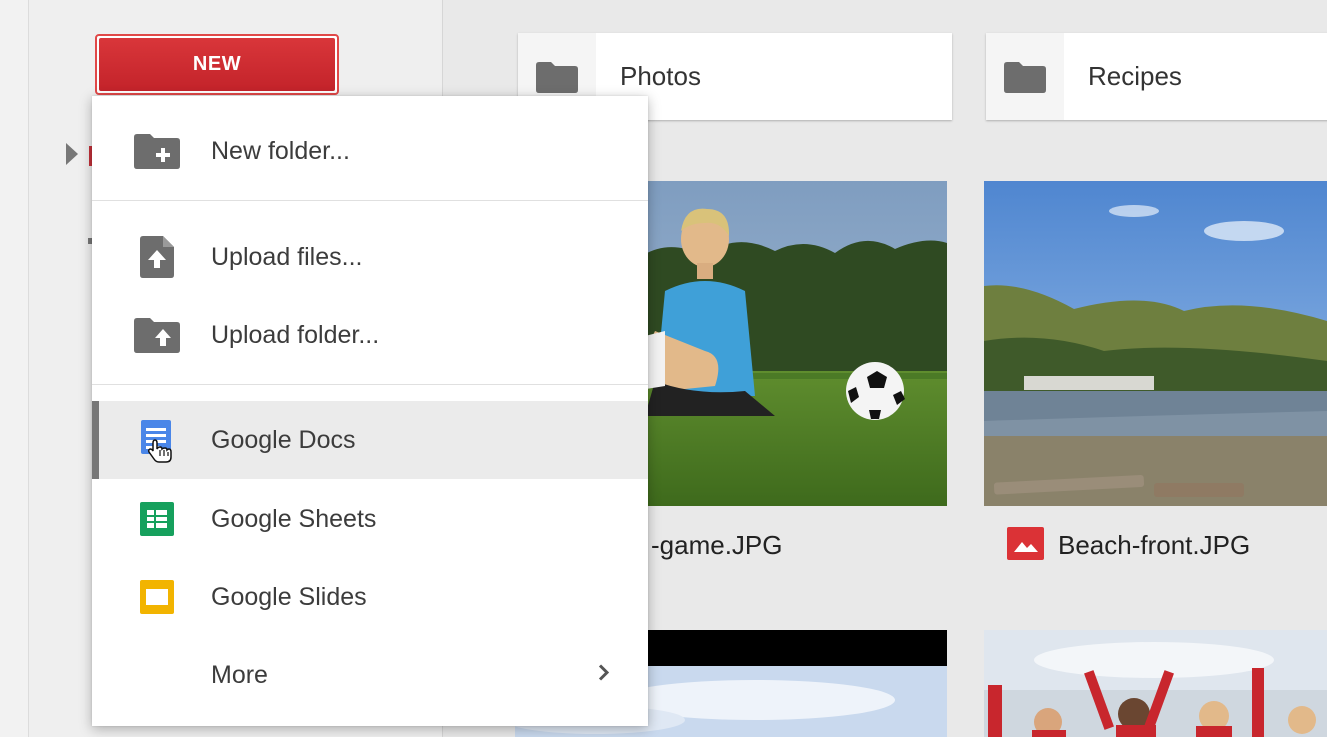 The width and height of the screenshot is (1327, 737). What do you see at coordinates (1155, 683) in the screenshot?
I see `team-photo-thumbnail` at bounding box center [1155, 683].